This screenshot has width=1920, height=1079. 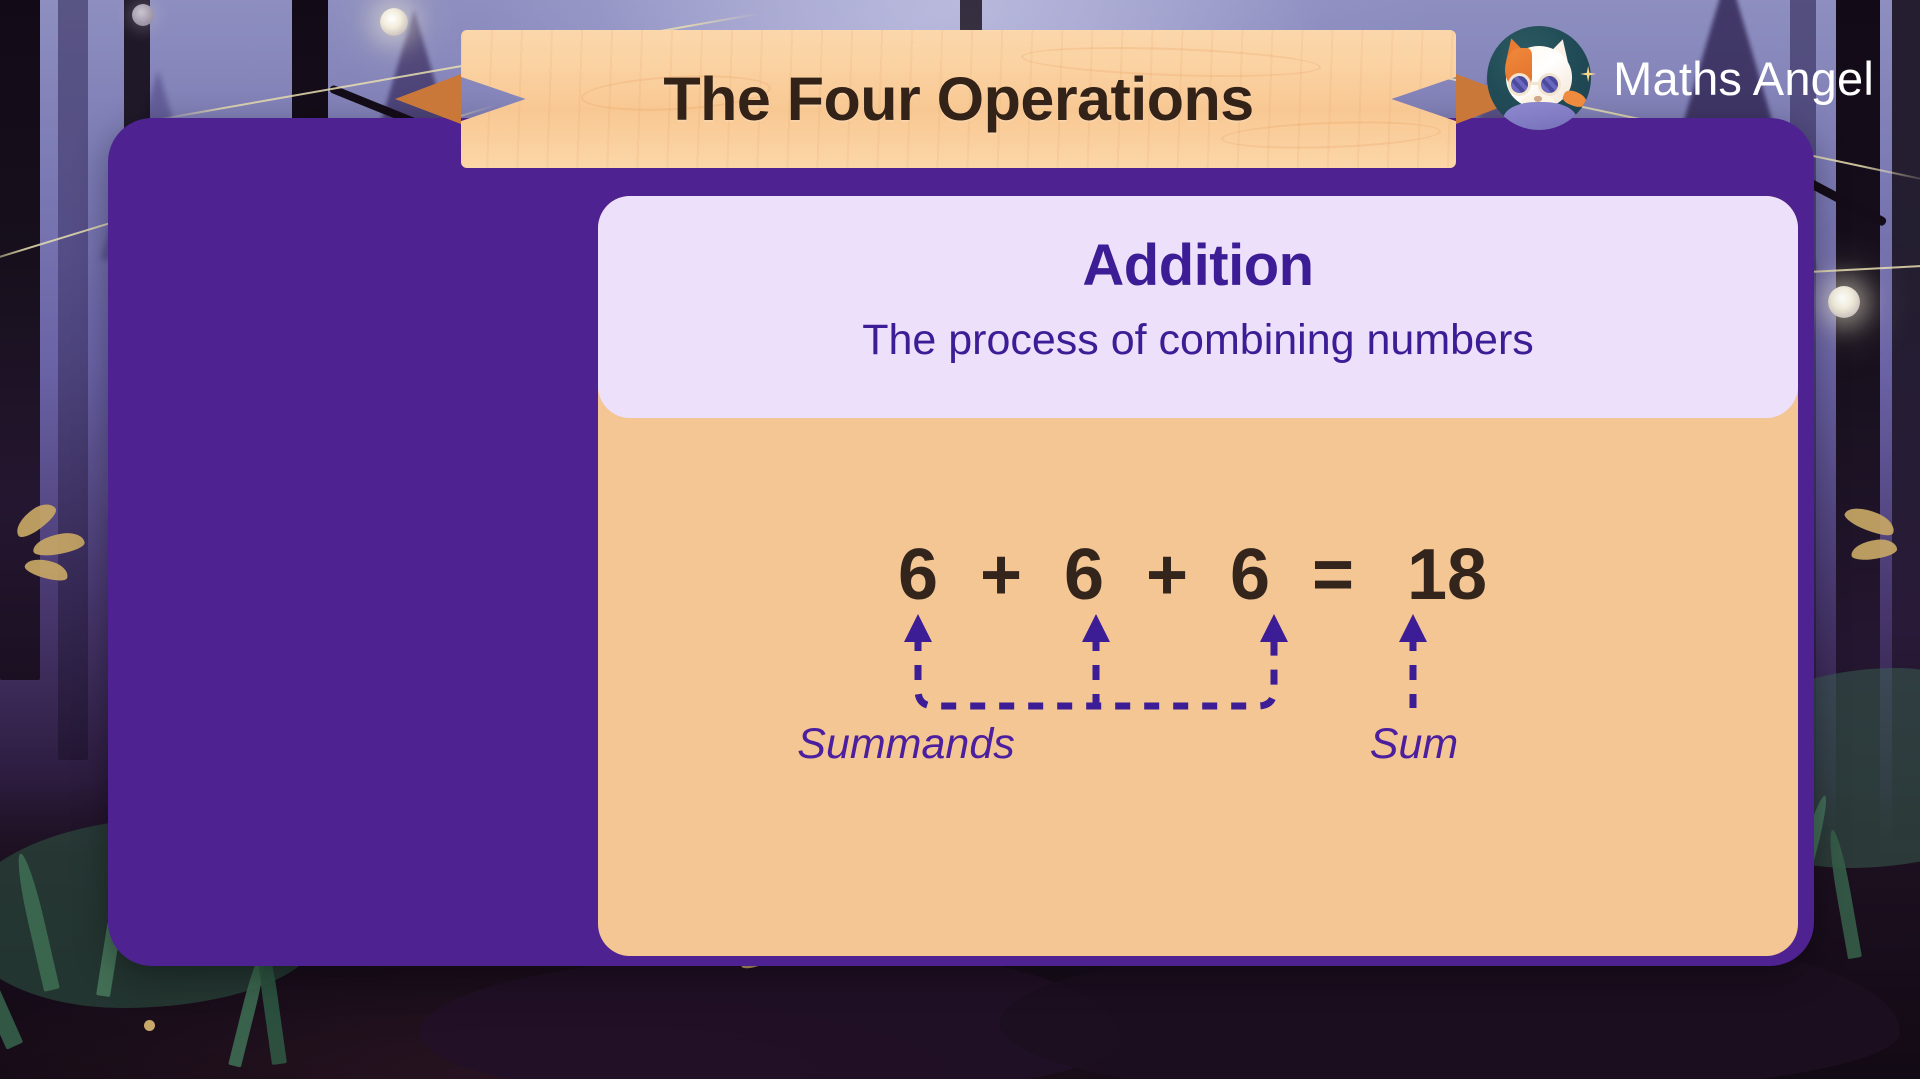 What do you see at coordinates (1250, 575) in the screenshot?
I see `summand-3: 6` at bounding box center [1250, 575].